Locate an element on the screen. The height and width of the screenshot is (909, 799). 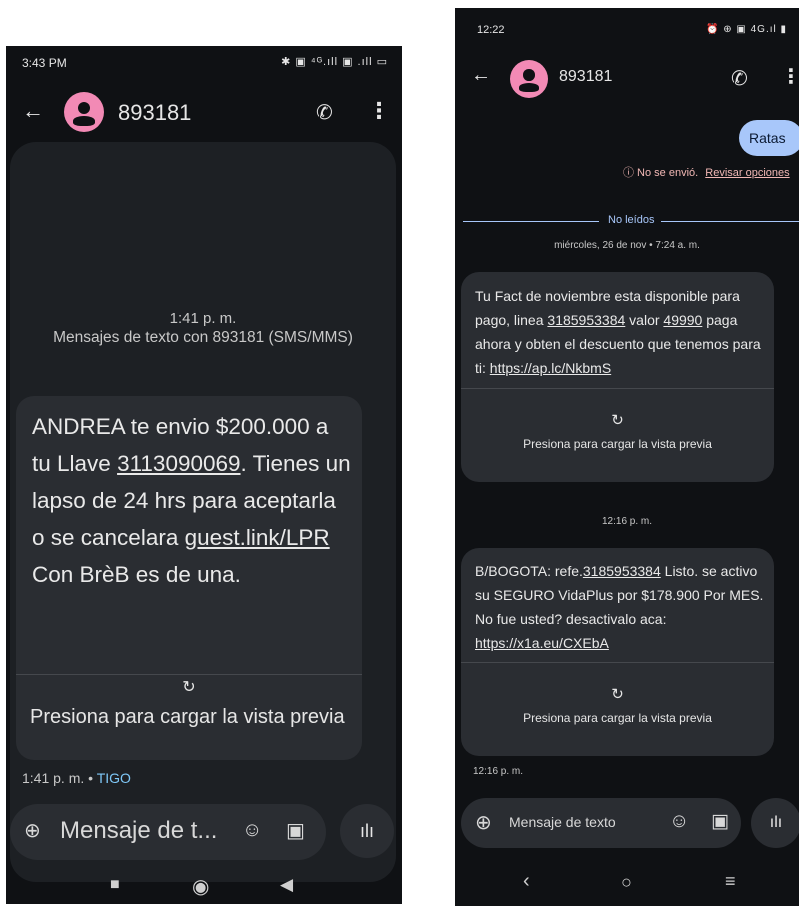
message-placeholder: Mensaje de texto is located at coordinates (562, 822).